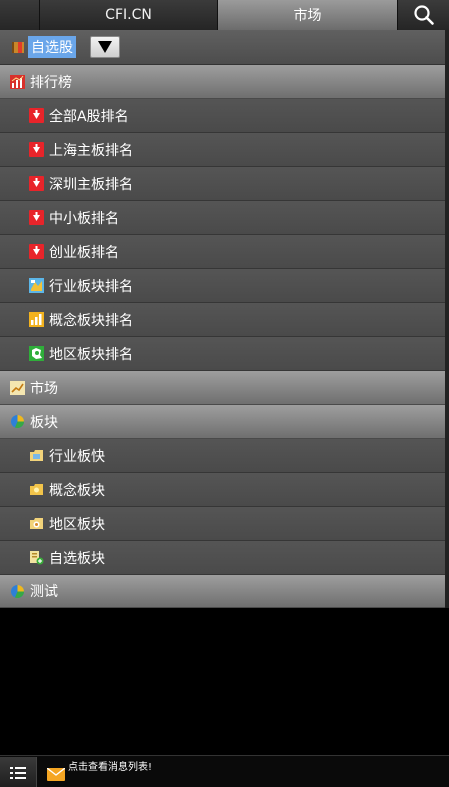  I want to click on search-button, so click(423, 15).